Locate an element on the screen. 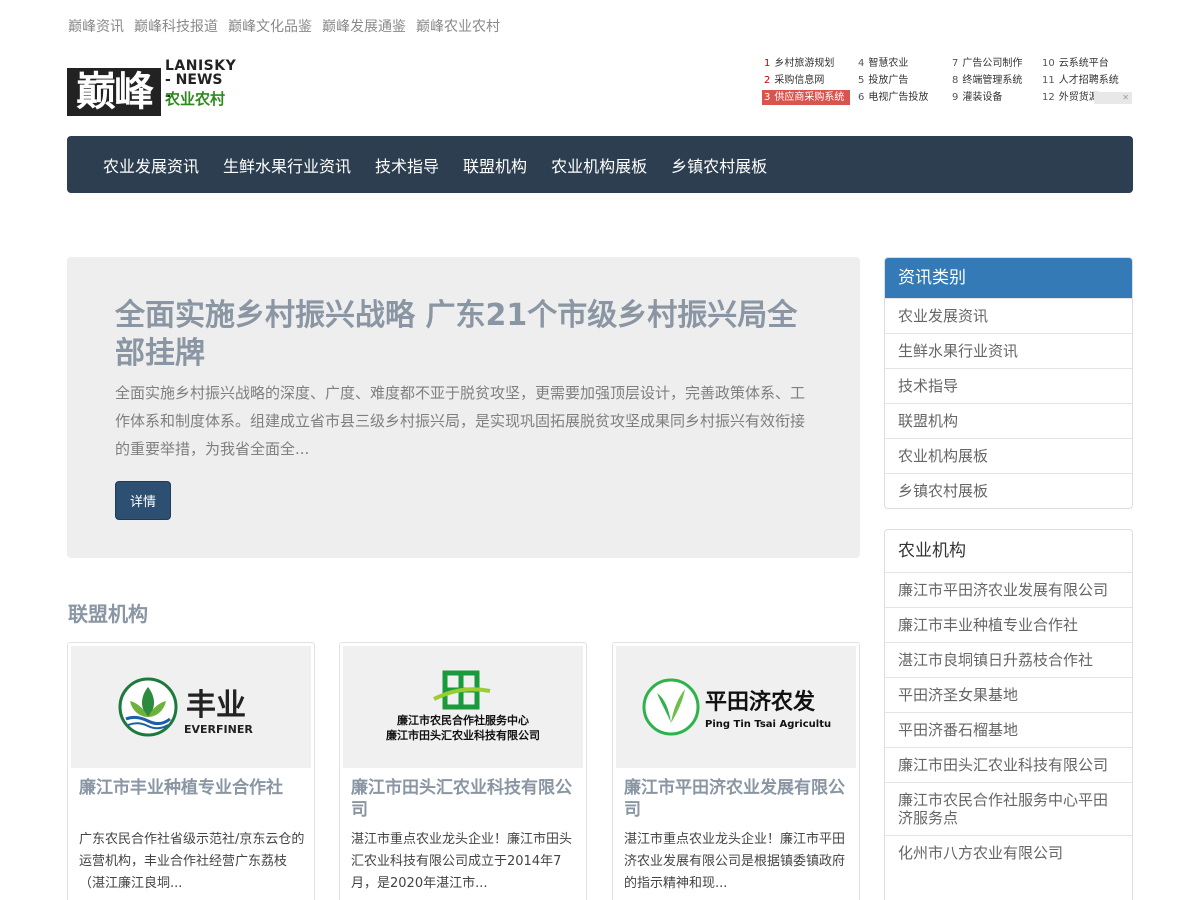 The height and width of the screenshot is (900, 1200). details-button: 详情 is located at coordinates (143, 500).